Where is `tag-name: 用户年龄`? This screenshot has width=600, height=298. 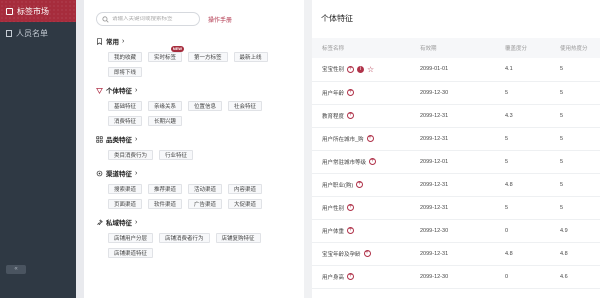 tag-name: 用户年龄 is located at coordinates (333, 93).